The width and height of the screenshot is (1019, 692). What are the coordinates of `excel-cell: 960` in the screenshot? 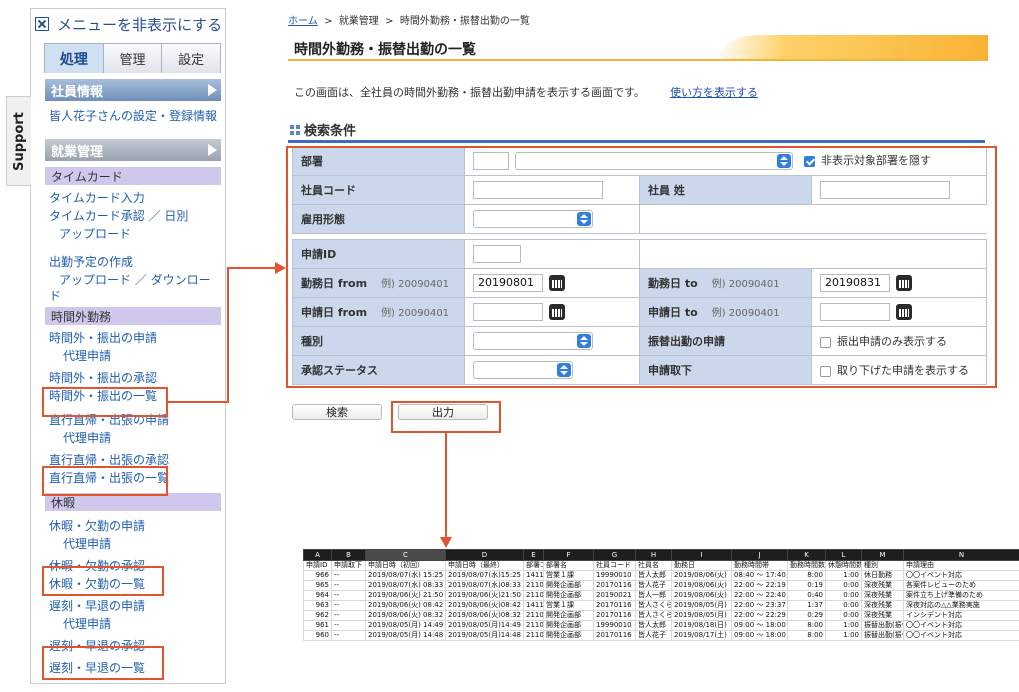 It's located at (317, 635).